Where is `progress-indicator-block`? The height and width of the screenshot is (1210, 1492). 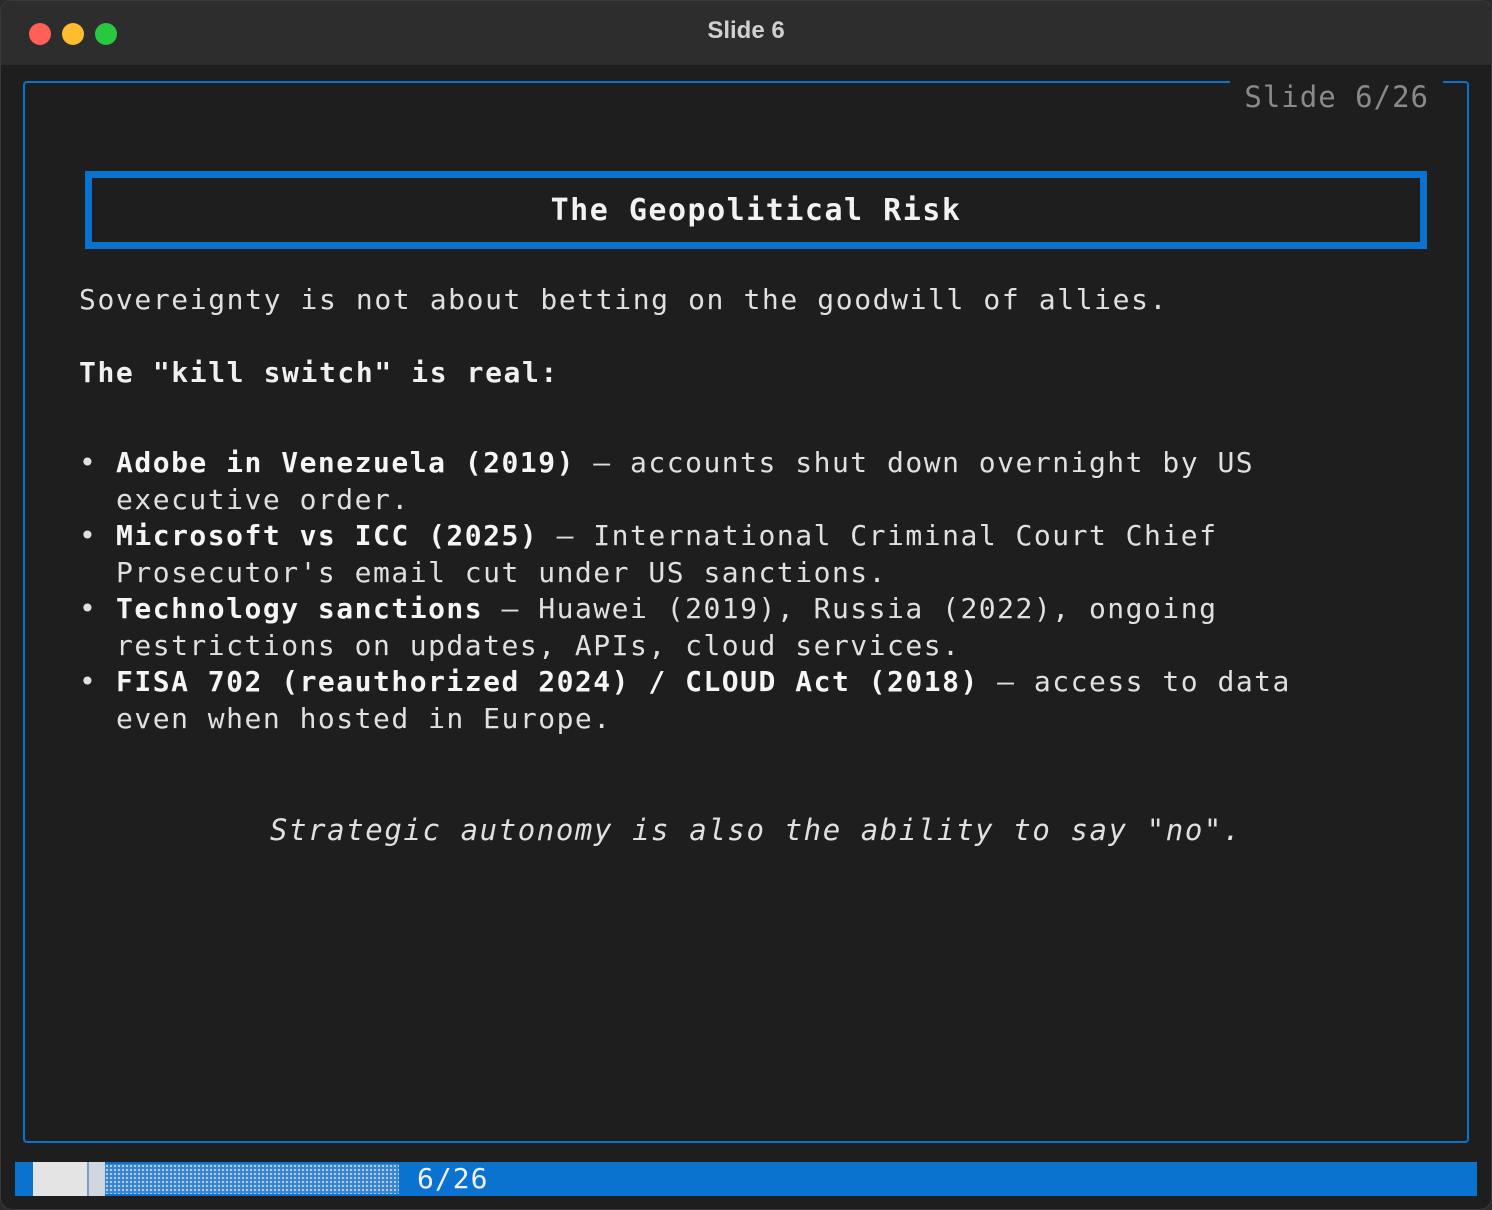
progress-indicator-block is located at coordinates (60, 1179).